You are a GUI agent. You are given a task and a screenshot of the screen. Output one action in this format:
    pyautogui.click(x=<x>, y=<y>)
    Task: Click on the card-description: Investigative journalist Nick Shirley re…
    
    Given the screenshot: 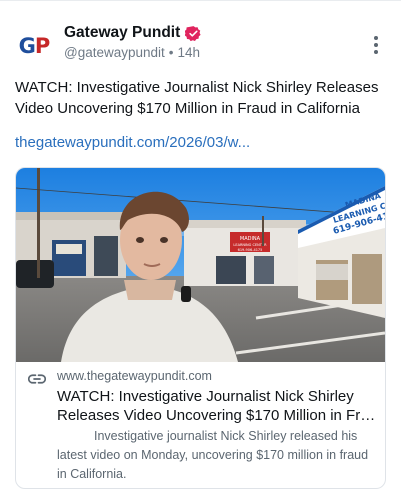 What is the action you would take?
    pyautogui.click(x=213, y=455)
    